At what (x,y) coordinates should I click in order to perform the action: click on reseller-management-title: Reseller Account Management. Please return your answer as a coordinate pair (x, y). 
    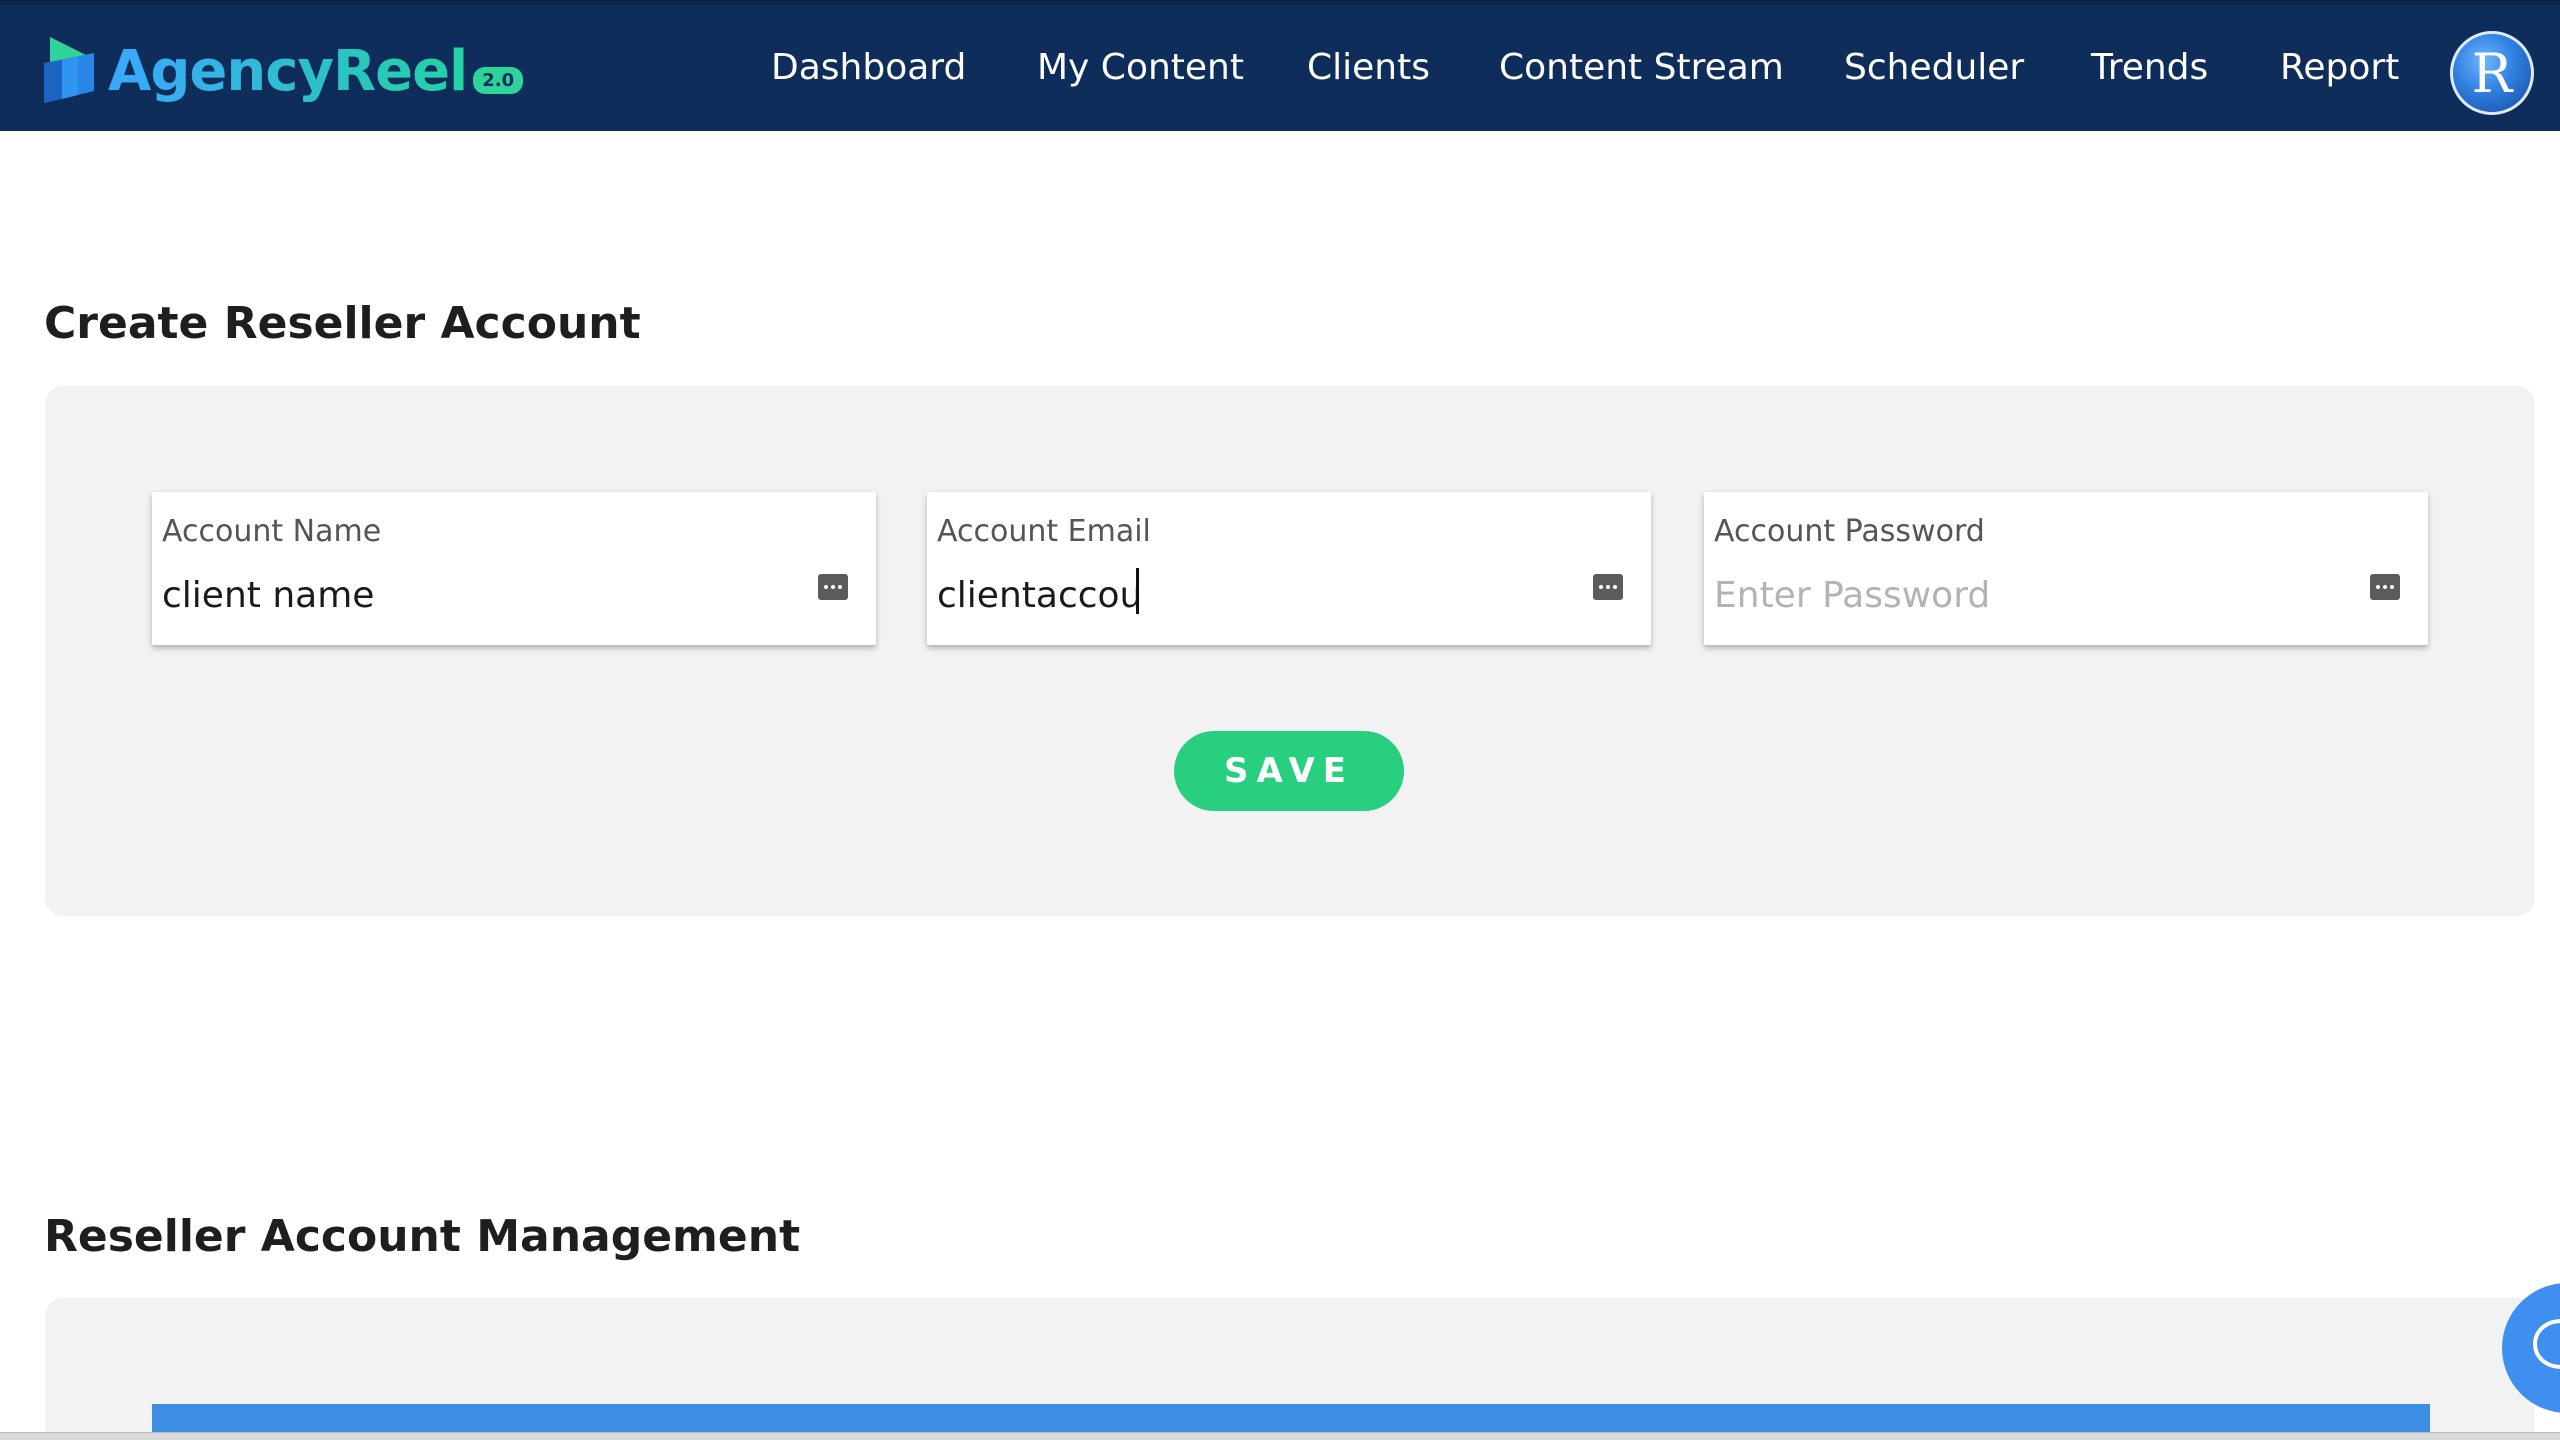
    Looking at the image, I should click on (422, 1236).